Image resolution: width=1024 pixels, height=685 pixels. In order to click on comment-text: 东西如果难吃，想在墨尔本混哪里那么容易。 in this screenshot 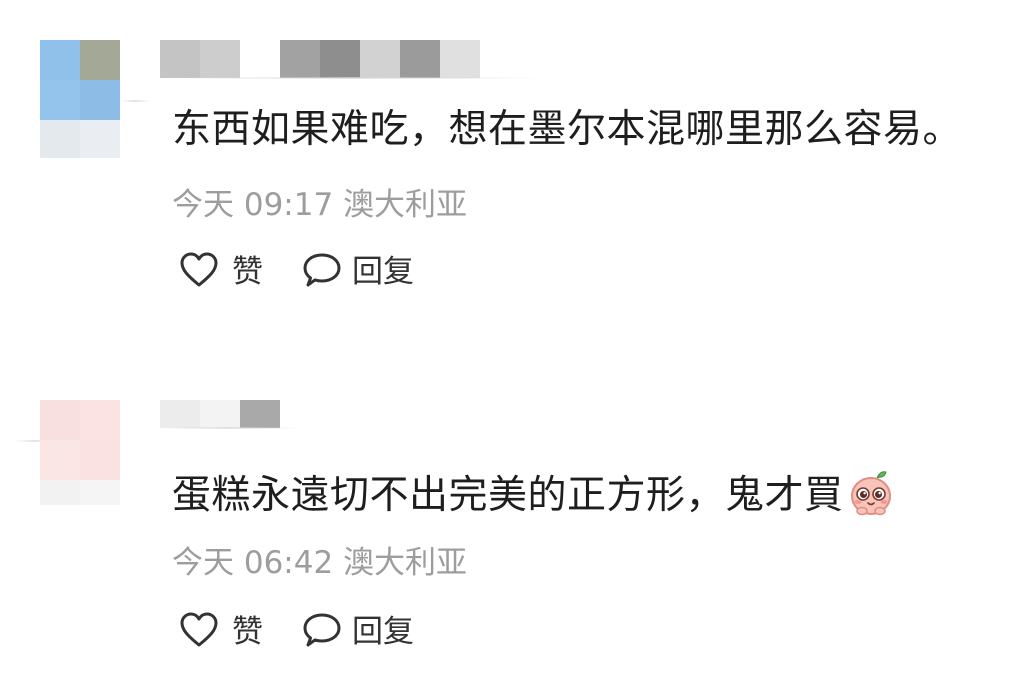, I will do `click(567, 130)`.